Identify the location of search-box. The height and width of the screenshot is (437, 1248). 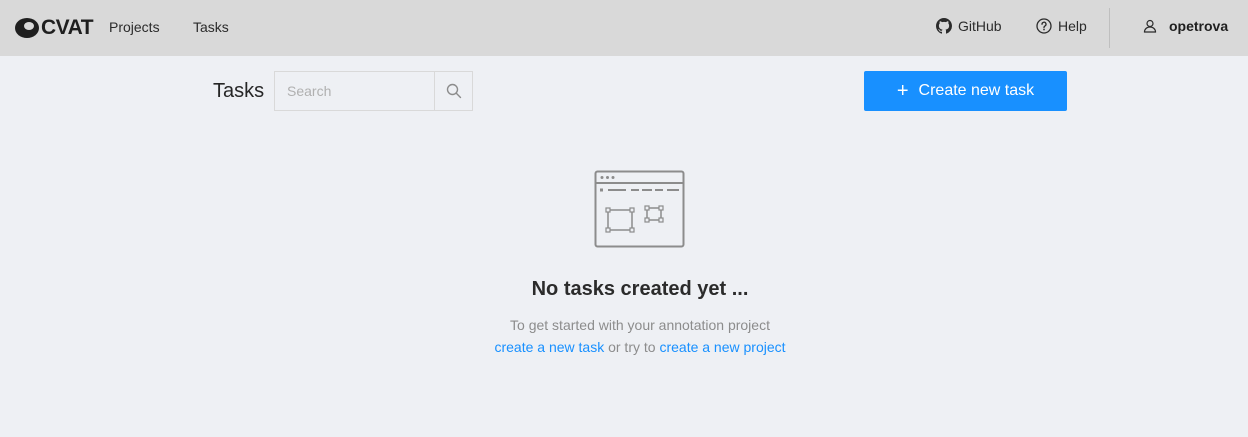
(373, 91).